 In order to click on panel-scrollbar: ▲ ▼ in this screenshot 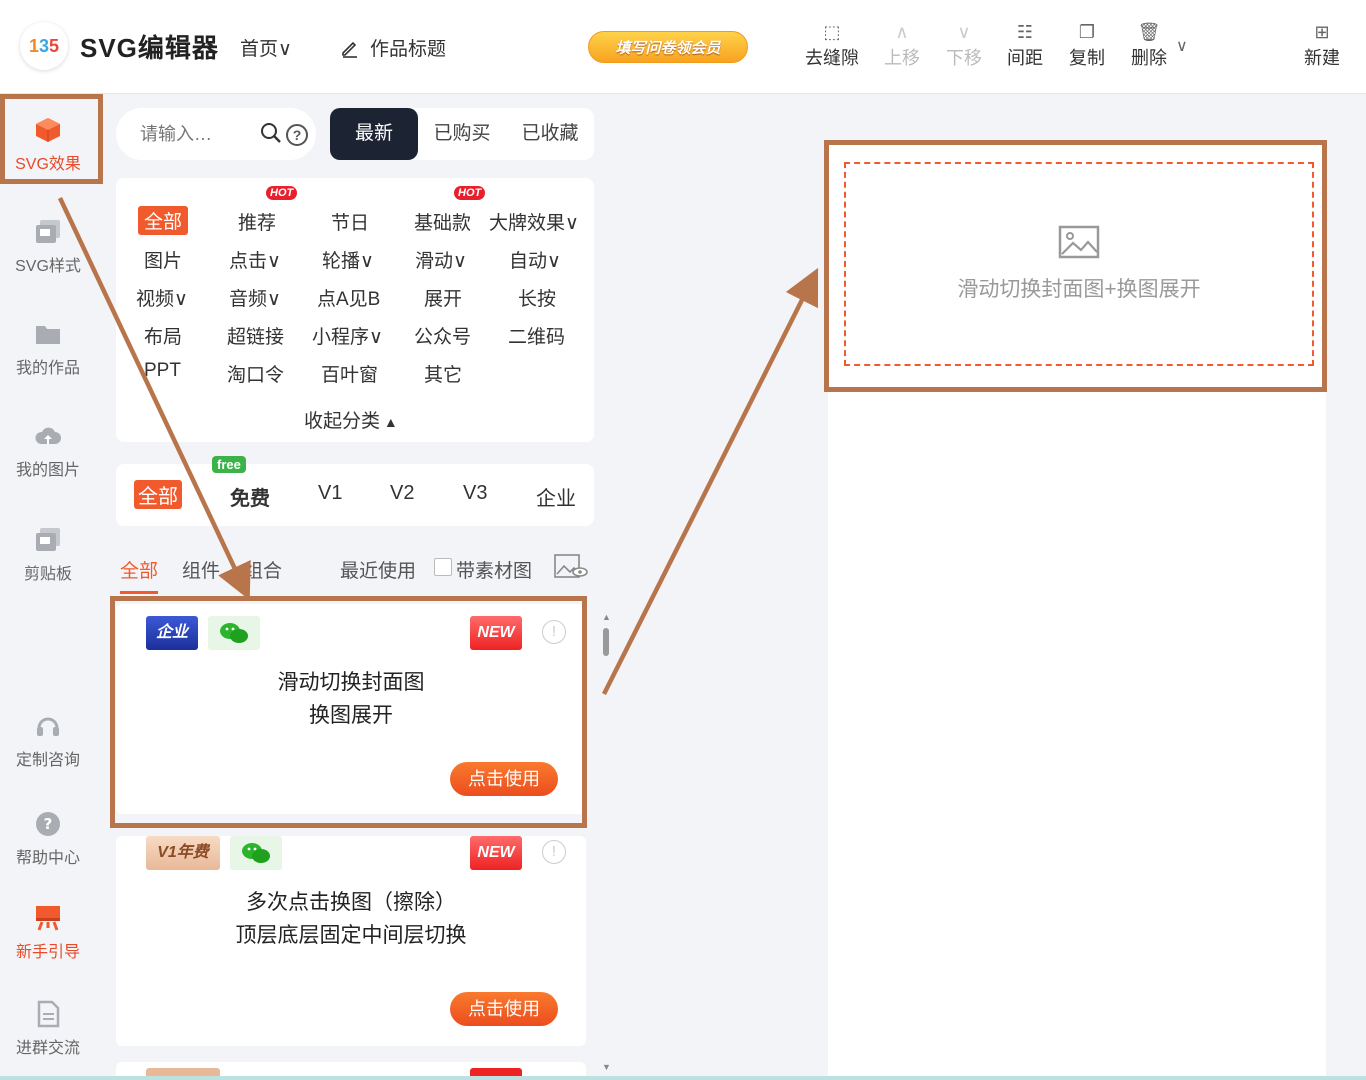, I will do `click(606, 842)`.